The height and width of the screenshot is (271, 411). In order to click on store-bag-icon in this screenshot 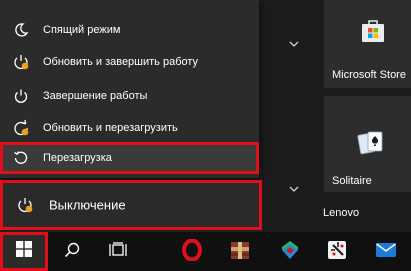, I will do `click(373, 33)`.